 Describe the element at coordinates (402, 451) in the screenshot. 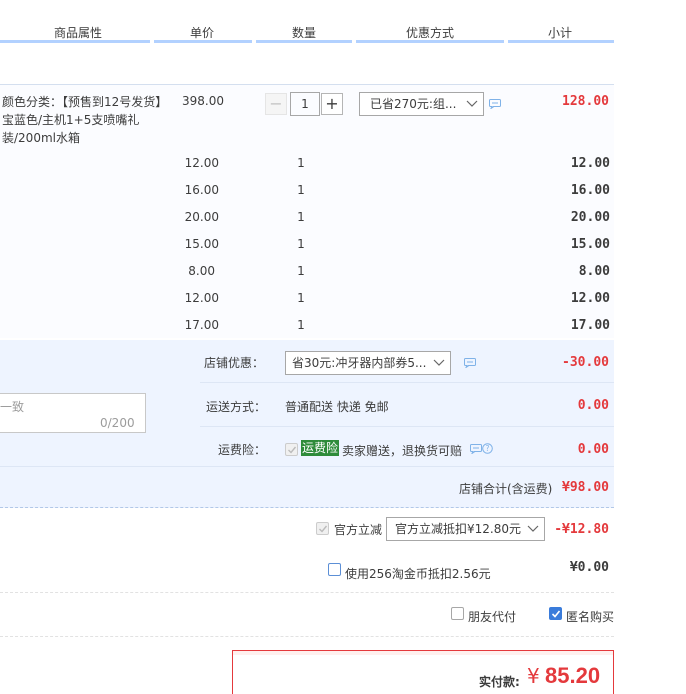

I see `insurance-text: 卖家赠送，退换货可赔` at that location.